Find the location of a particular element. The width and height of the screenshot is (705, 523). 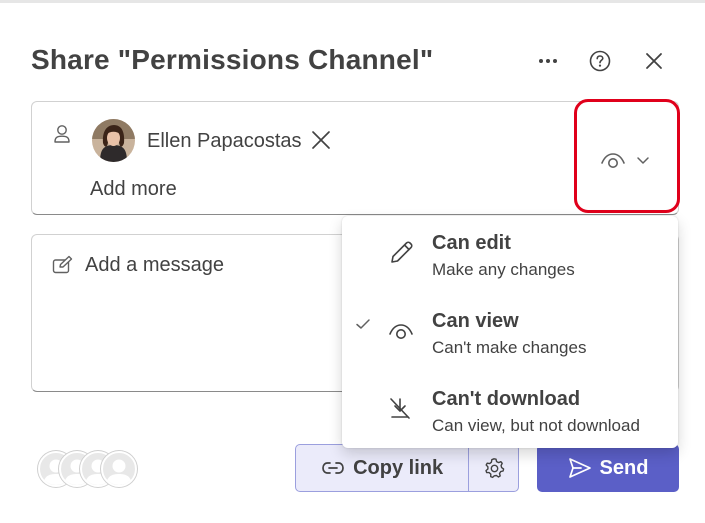

more-horizontal-icon is located at coordinates (548, 61).